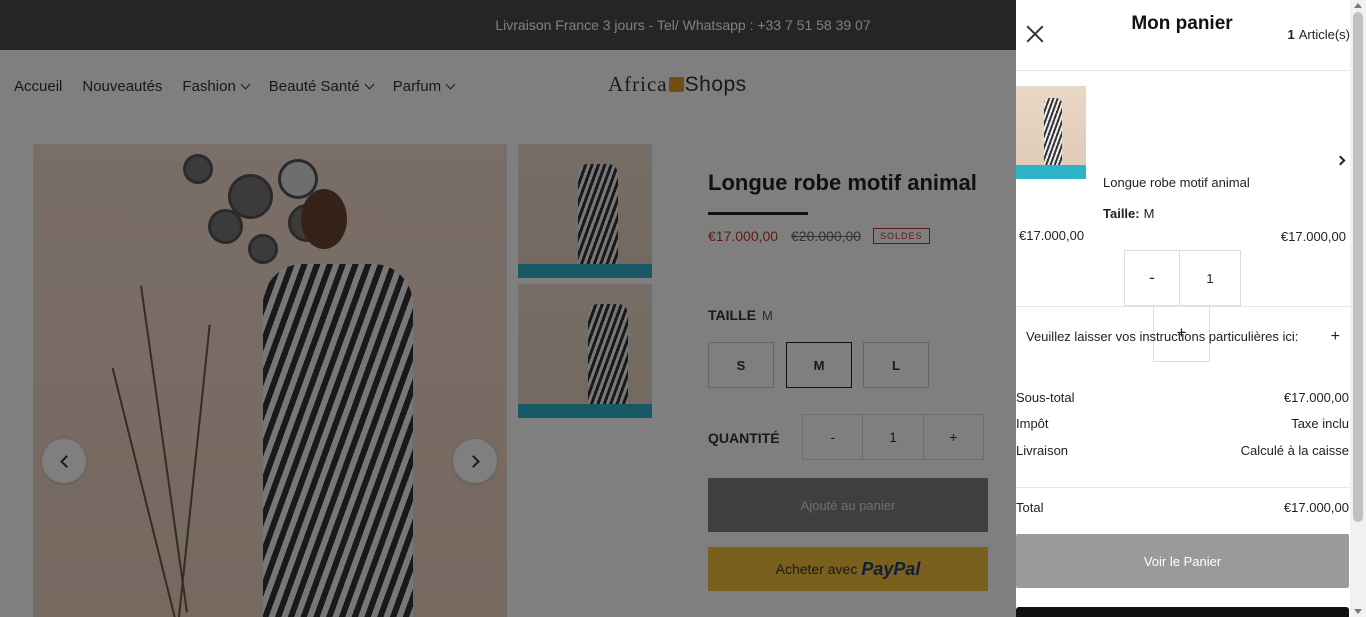 The image size is (1366, 617). Describe the element at coordinates (1291, 34) in the screenshot. I see `cart-count-number: 1` at that location.